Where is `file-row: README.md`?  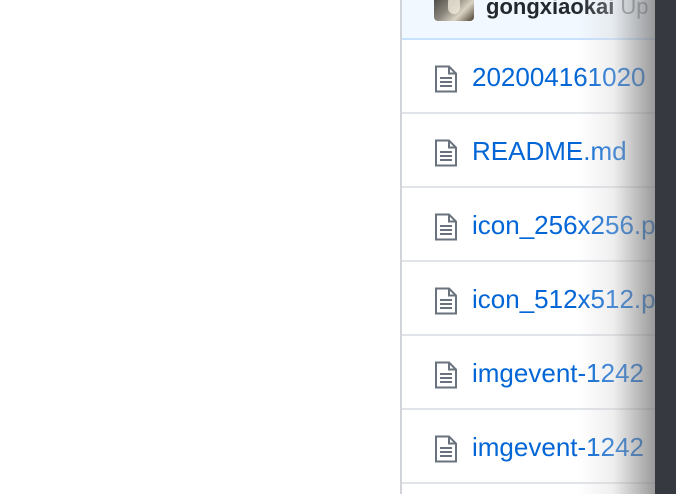 file-row: README.md is located at coordinates (539, 151).